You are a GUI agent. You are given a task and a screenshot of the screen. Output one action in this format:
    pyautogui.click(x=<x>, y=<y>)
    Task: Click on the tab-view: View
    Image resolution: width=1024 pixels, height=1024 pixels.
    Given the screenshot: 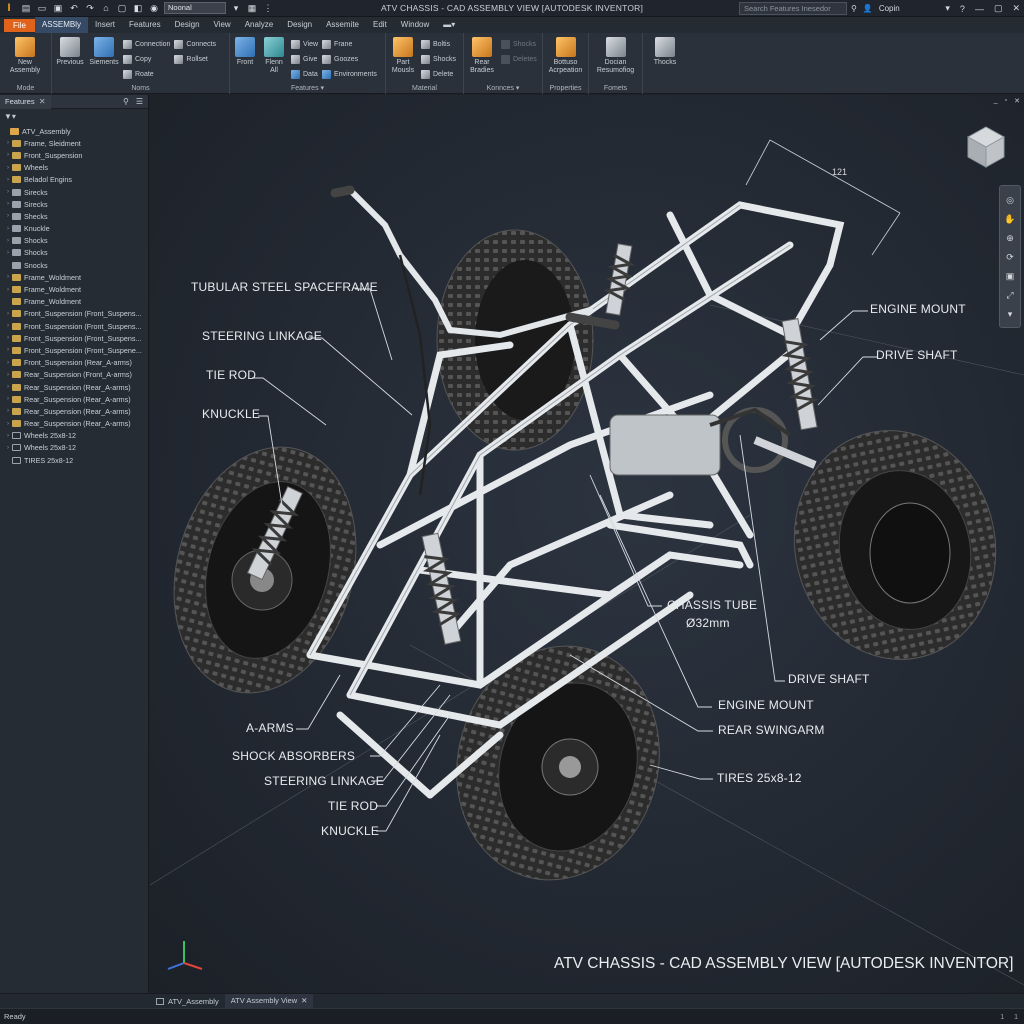 What is the action you would take?
    pyautogui.click(x=222, y=25)
    